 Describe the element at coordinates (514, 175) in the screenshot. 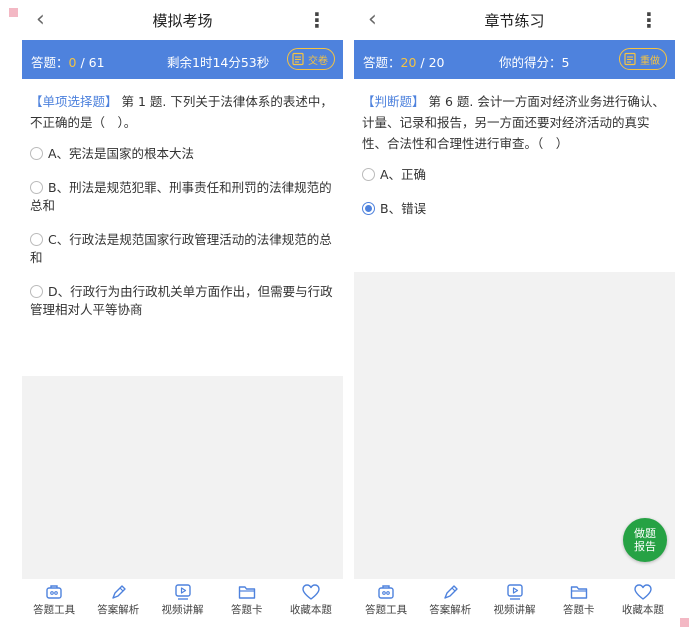

I see `option-a: A、正确` at that location.